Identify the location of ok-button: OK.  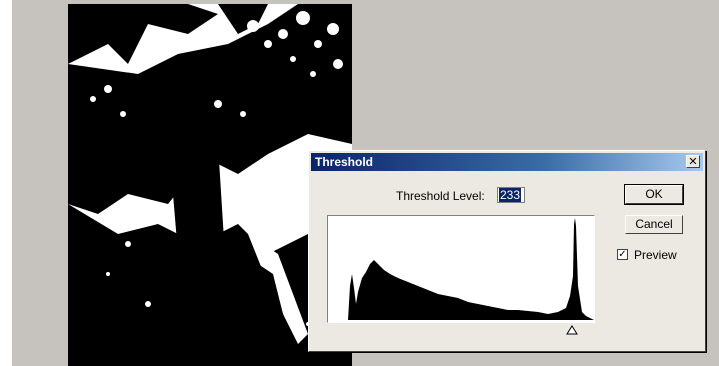
(654, 194).